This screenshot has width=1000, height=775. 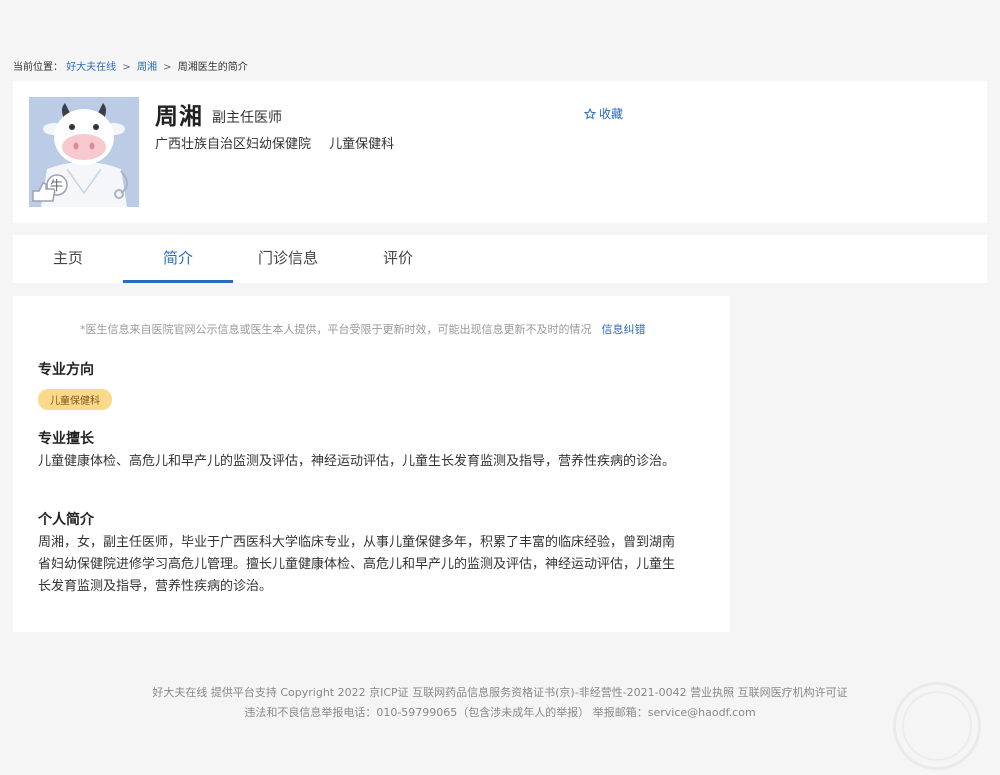 What do you see at coordinates (68, 259) in the screenshot?
I see `tab-home: 主页` at bounding box center [68, 259].